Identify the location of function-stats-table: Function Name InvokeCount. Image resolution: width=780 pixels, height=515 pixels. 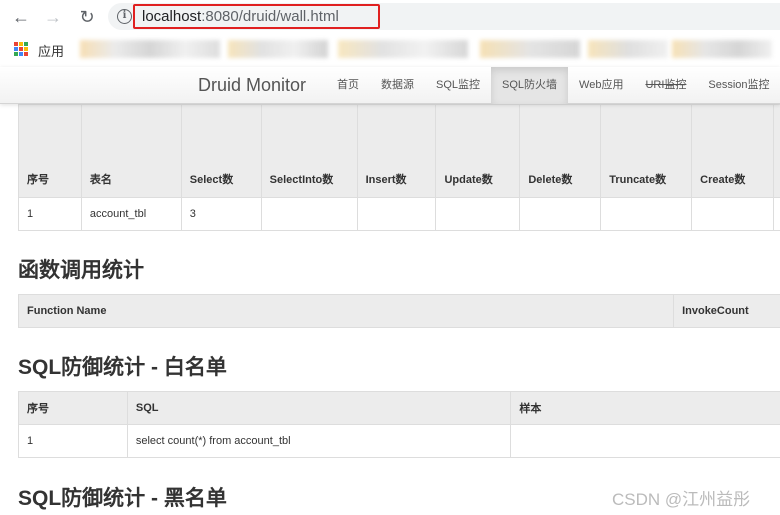
(398, 311).